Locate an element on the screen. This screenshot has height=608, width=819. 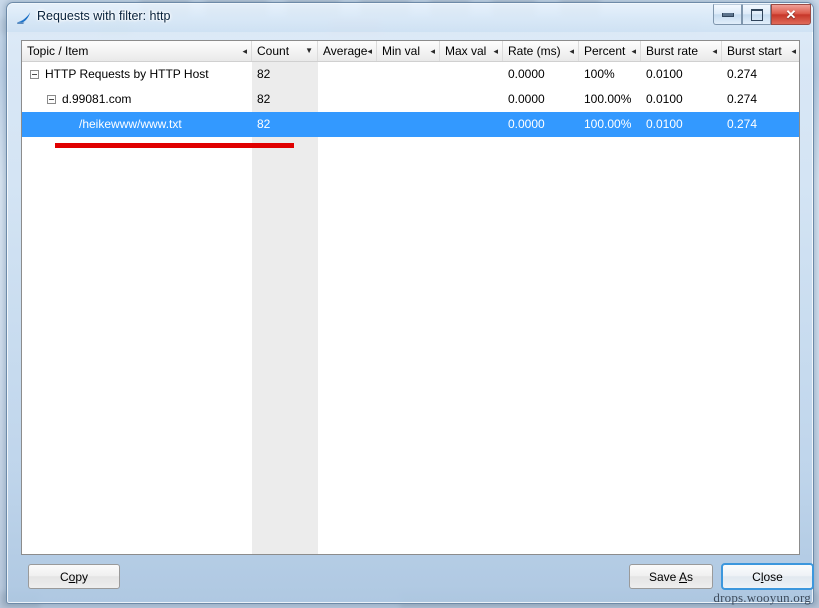
minimize-icon is located at coordinates (727, 14).